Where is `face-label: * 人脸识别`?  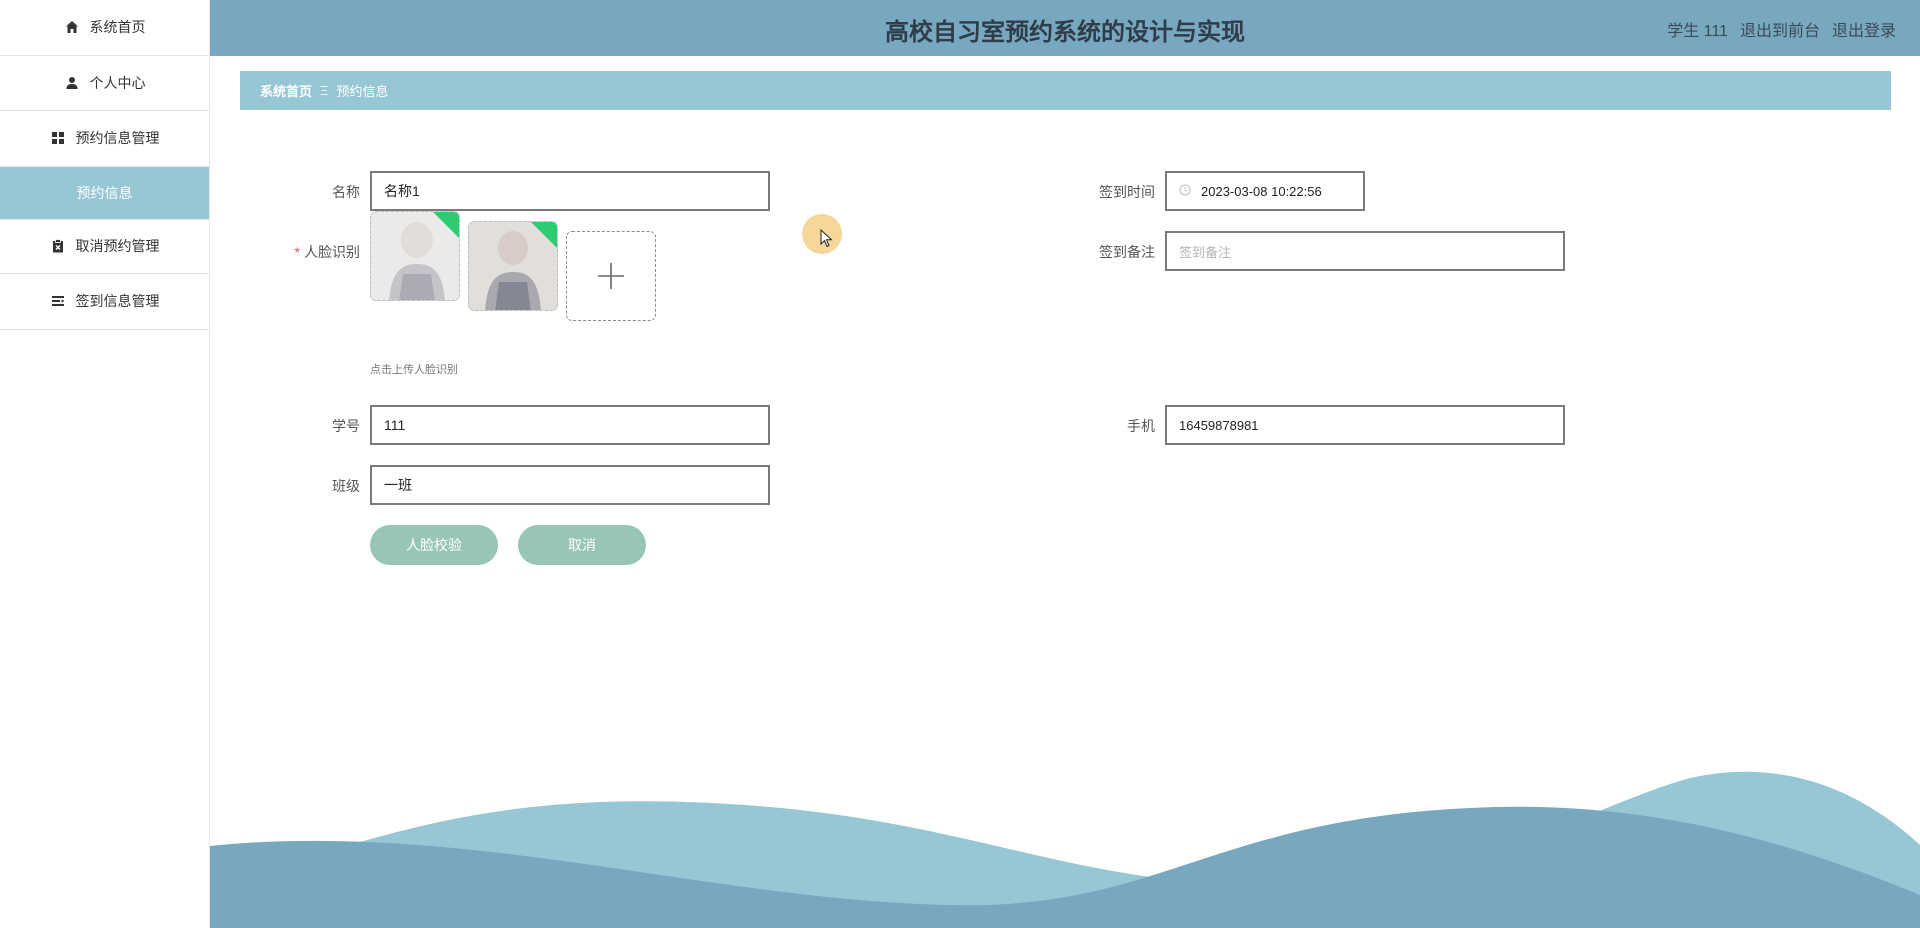
face-label: * 人脸识别 is located at coordinates (310, 252).